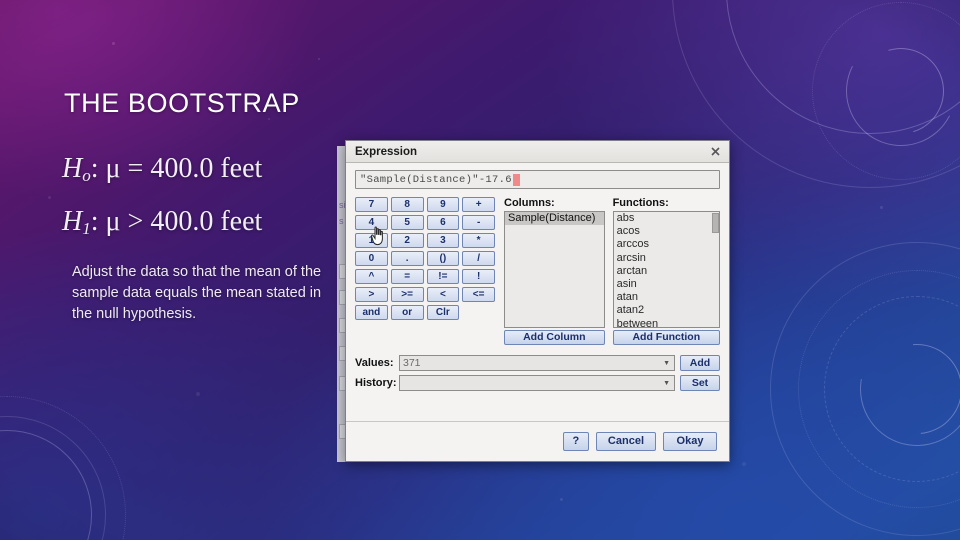  I want to click on key-and: and, so click(371, 312).